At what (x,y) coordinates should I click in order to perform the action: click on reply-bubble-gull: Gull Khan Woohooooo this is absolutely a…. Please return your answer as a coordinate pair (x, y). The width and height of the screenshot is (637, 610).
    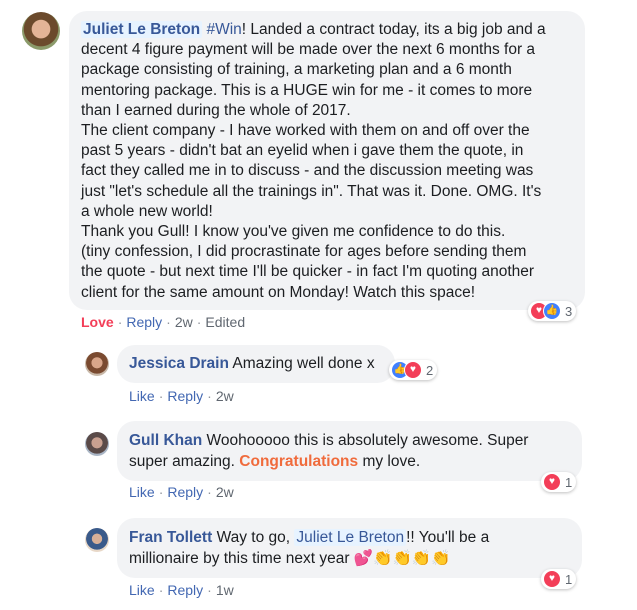
    Looking at the image, I should click on (349, 451).